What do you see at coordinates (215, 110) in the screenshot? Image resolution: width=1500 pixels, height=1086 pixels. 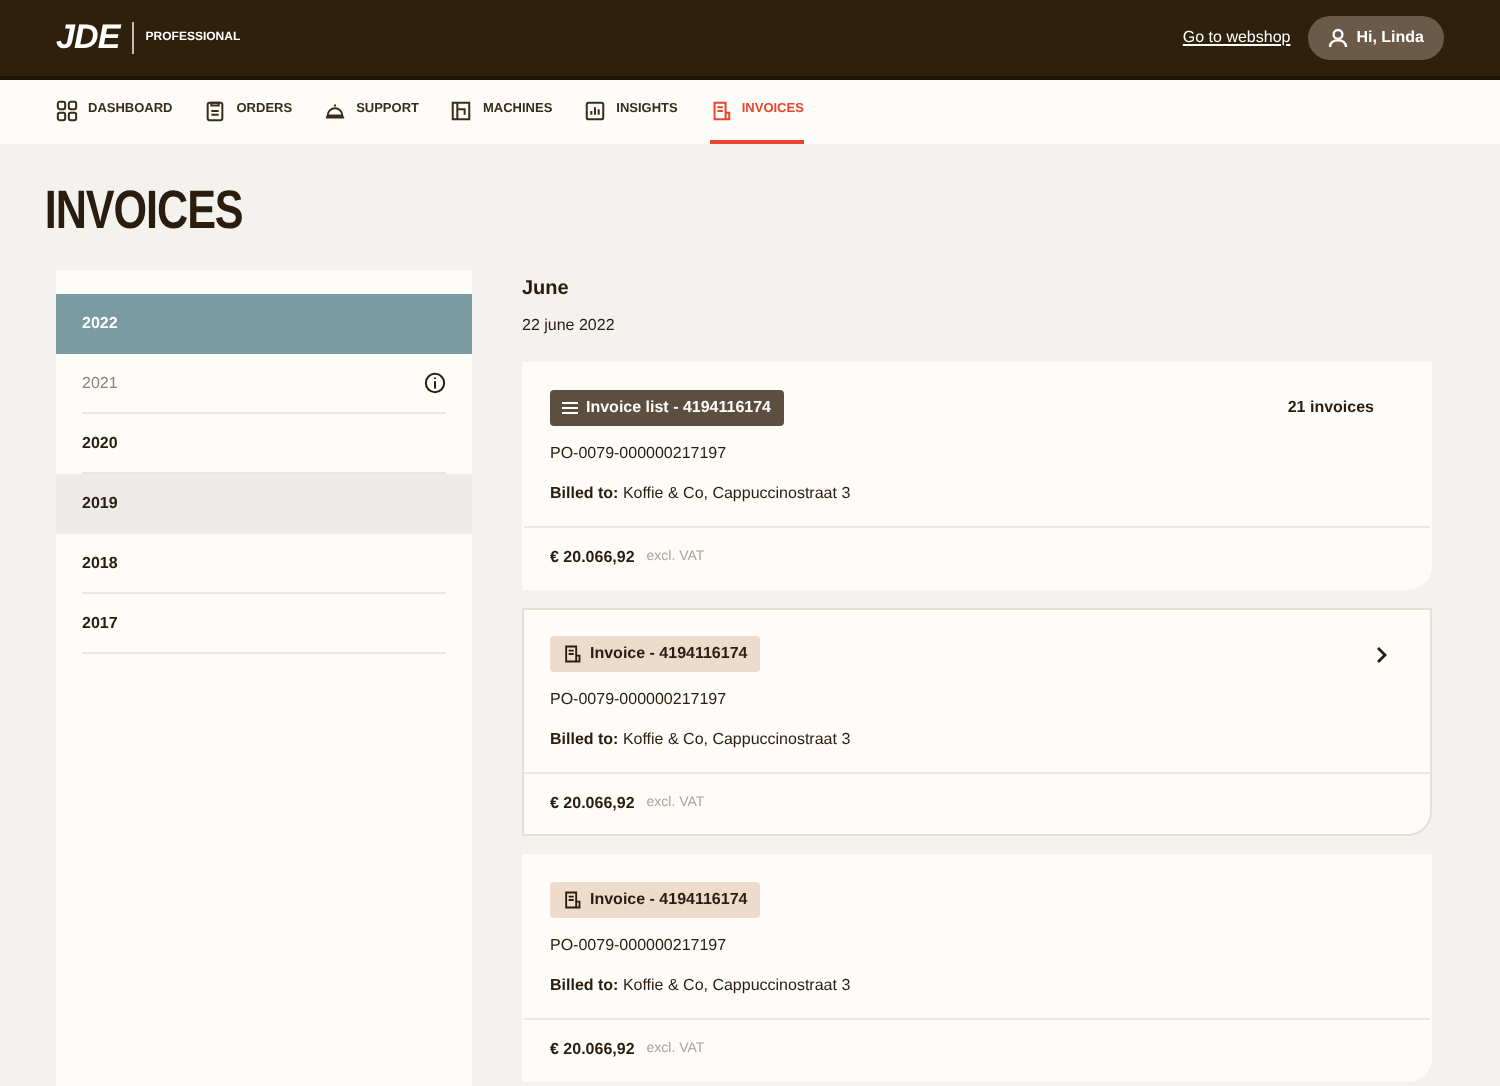 I see `clipboard-icon` at bounding box center [215, 110].